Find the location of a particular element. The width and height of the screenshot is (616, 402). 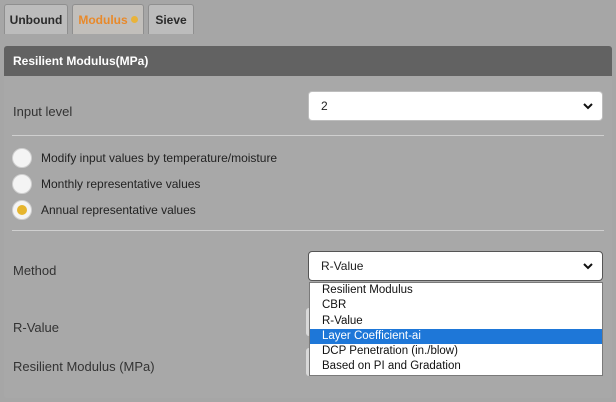

panel-title: Resilient Modulus(MPa) is located at coordinates (308, 61).